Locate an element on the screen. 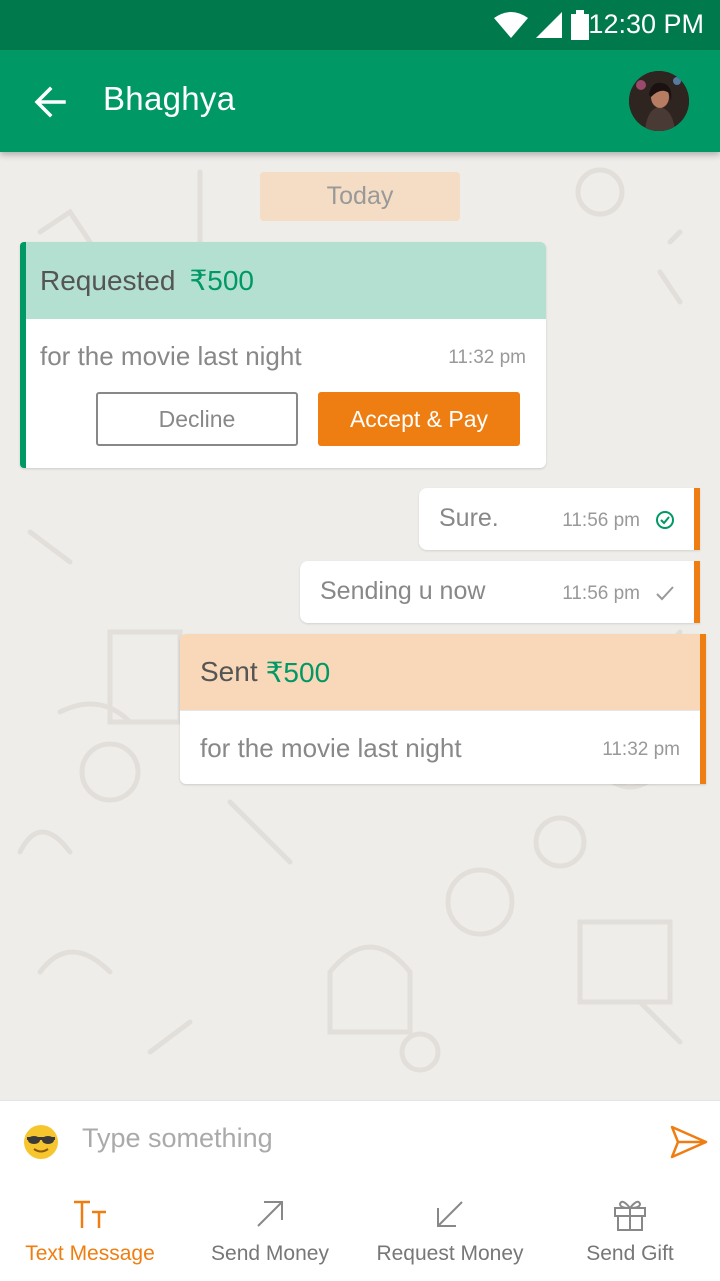  request-header: Requested ₹500 is located at coordinates (286, 280).